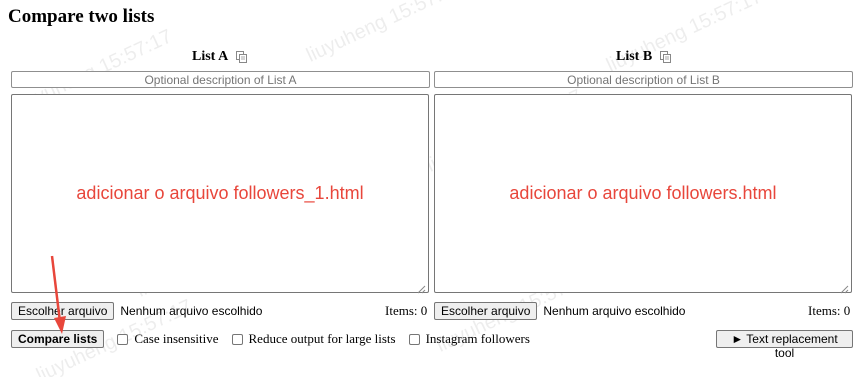 This screenshot has width=855, height=377. What do you see at coordinates (123, 339) in the screenshot?
I see `case-insensitive-checkbox` at bounding box center [123, 339].